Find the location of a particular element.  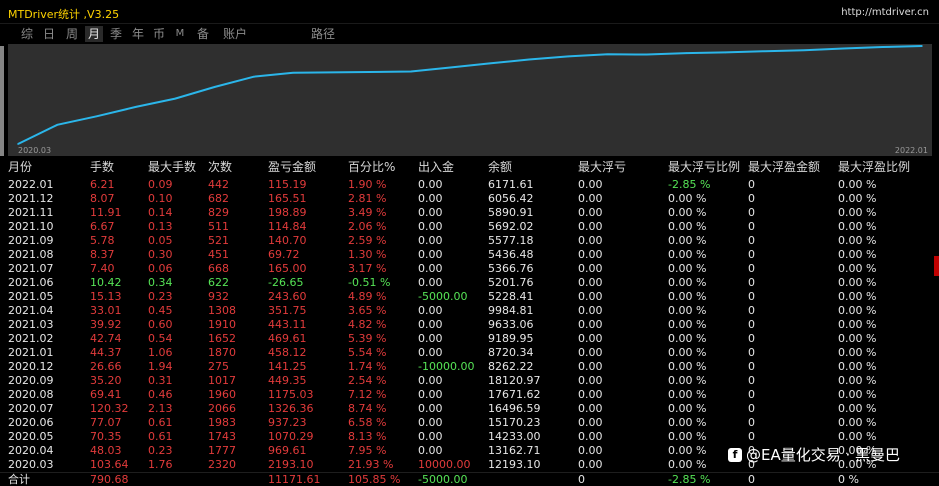

table-cell: 5.39 % is located at coordinates (367, 338).